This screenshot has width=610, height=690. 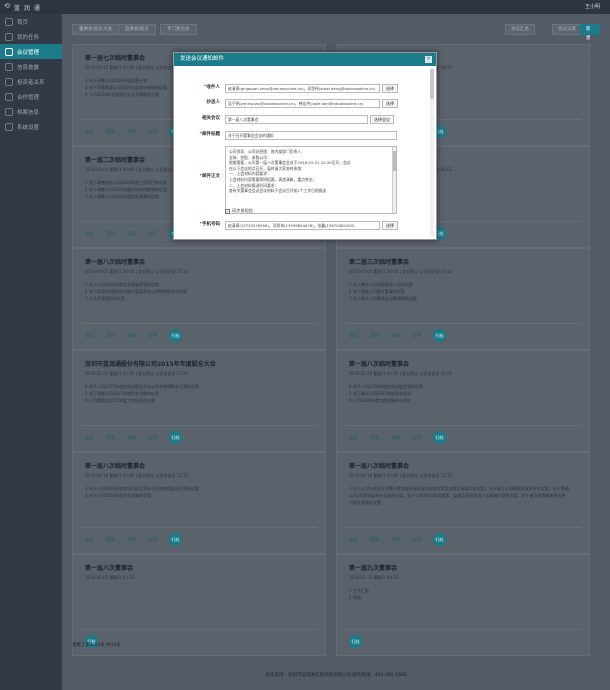 I want to click on cc-select-button: 选择, so click(x=390, y=103).